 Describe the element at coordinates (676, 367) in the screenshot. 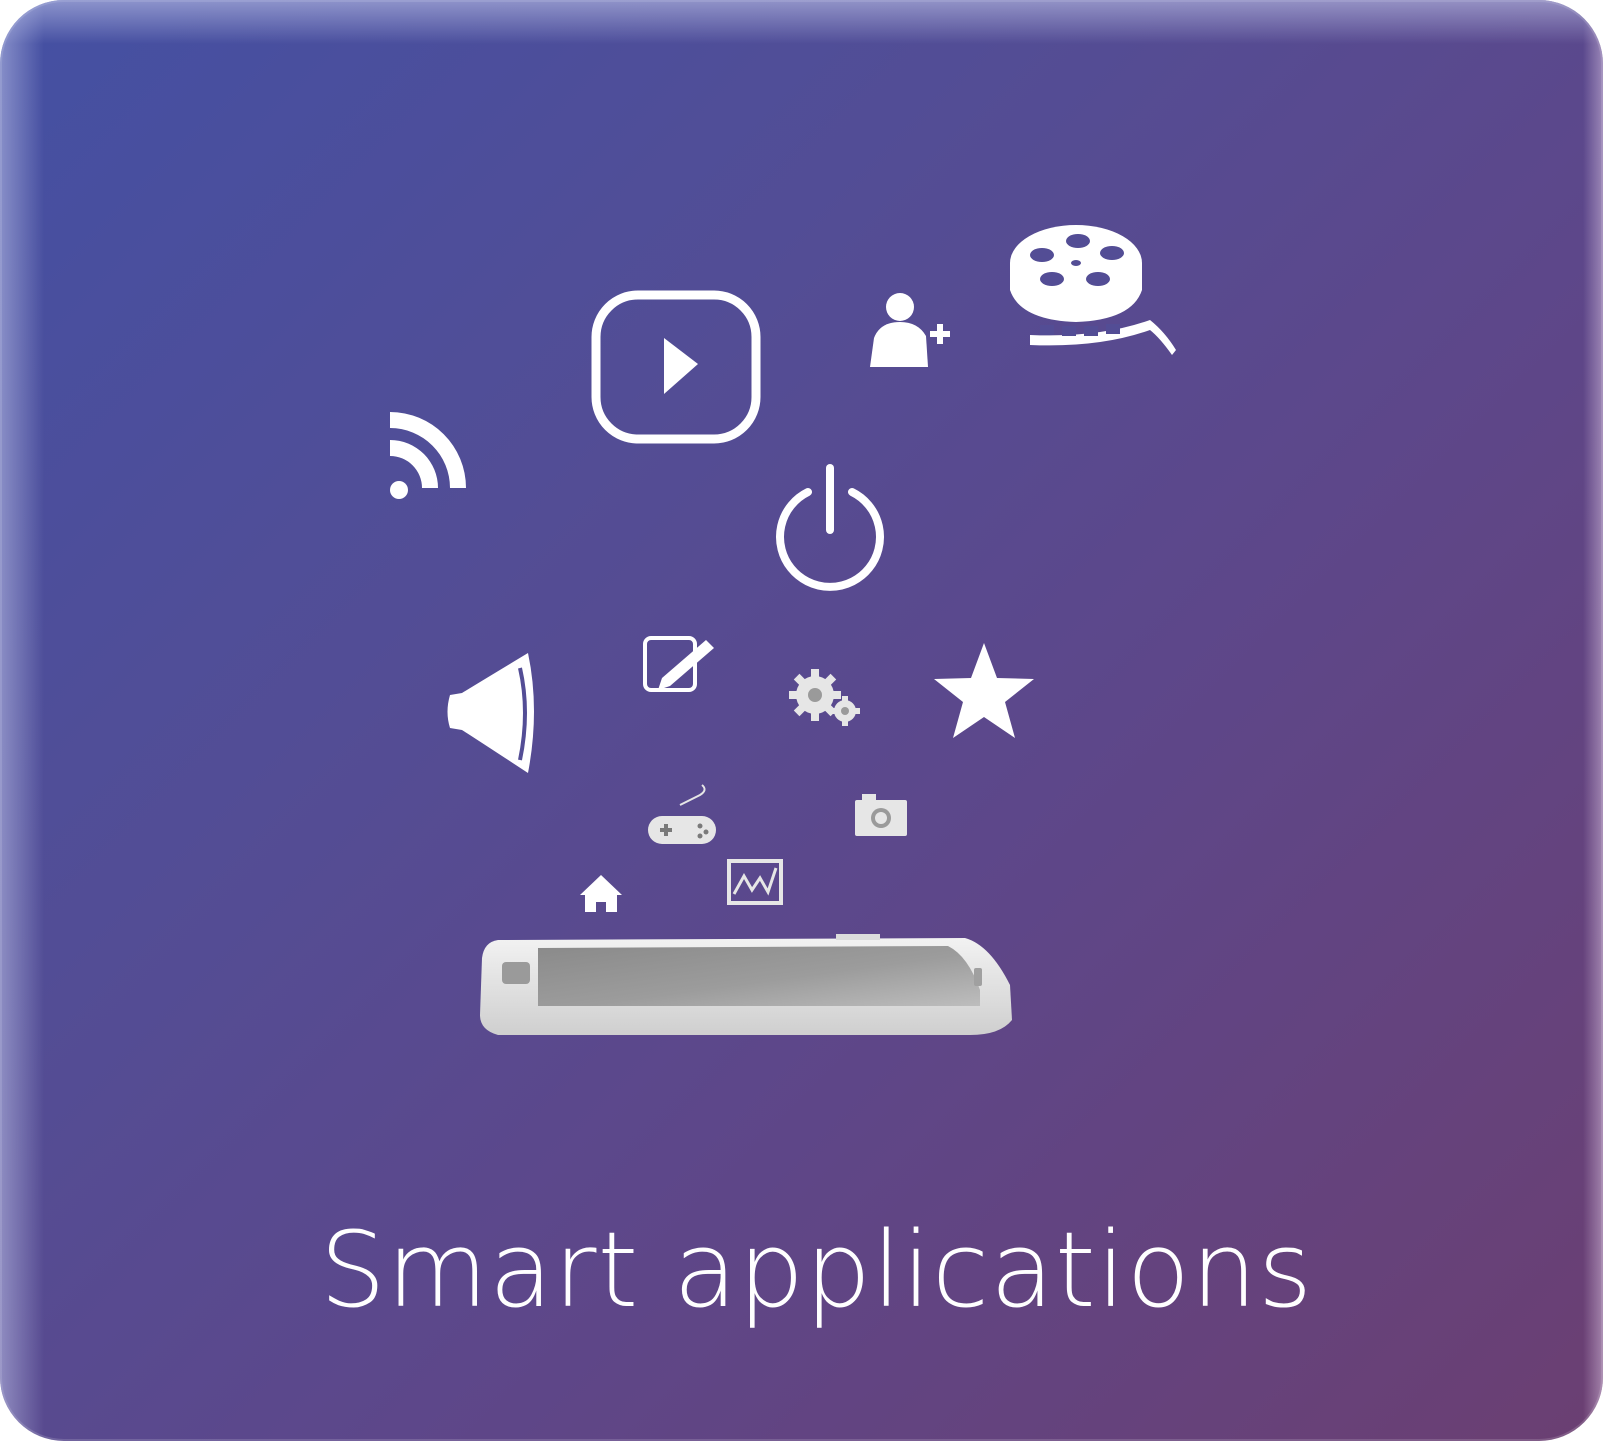

I see `play-button-icon` at that location.